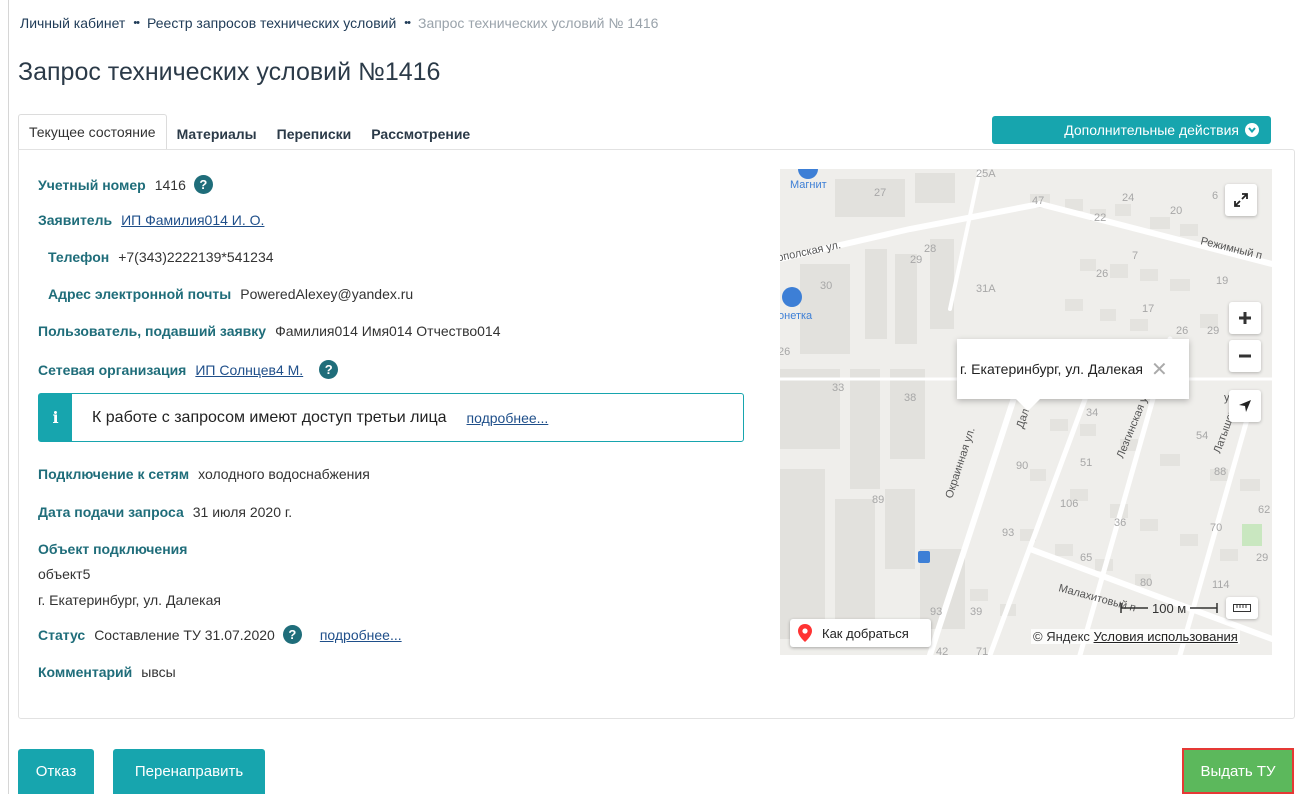  Describe the element at coordinates (217, 133) in the screenshot. I see `tab-materials: Материалы` at that location.